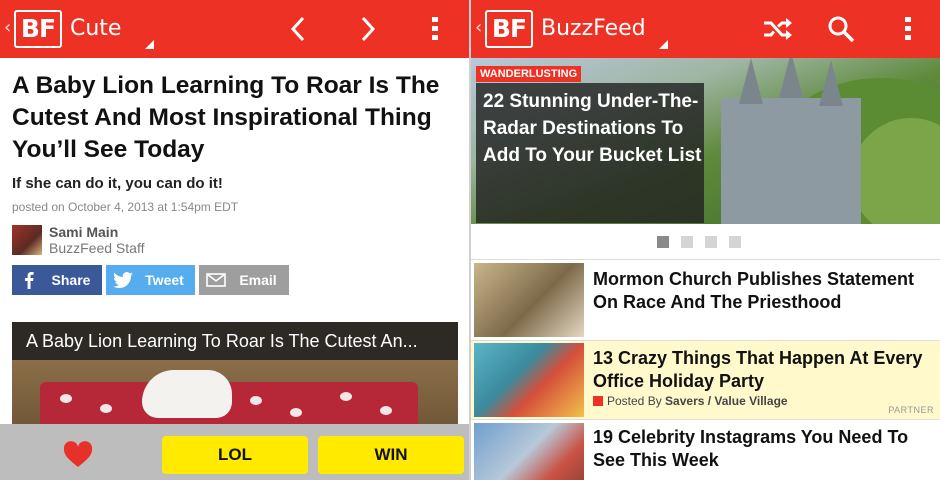 This screenshot has width=940, height=480. What do you see at coordinates (97, 248) in the screenshot?
I see `author-role: BuzzFeed Staff` at bounding box center [97, 248].